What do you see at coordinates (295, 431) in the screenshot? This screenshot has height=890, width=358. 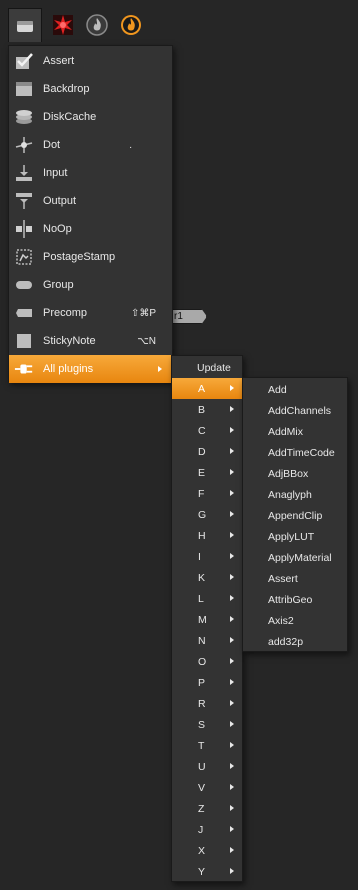 I see `plugin-item-addmix: AddMix` at bounding box center [295, 431].